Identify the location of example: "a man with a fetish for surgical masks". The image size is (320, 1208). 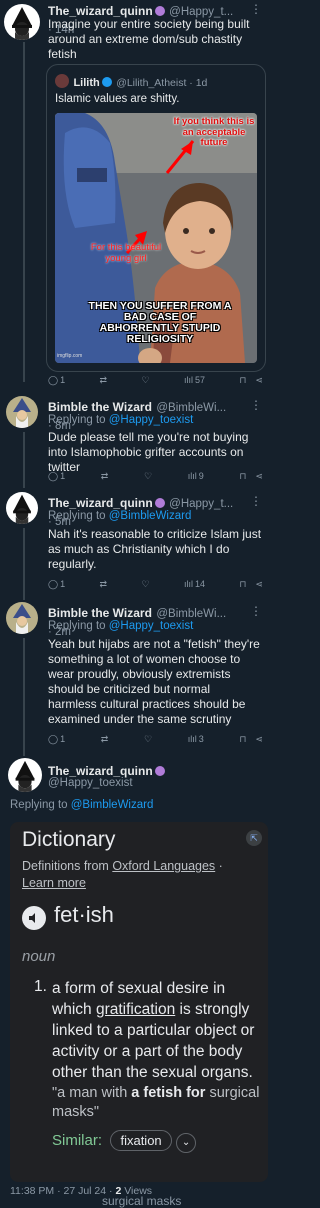
(159, 1103).